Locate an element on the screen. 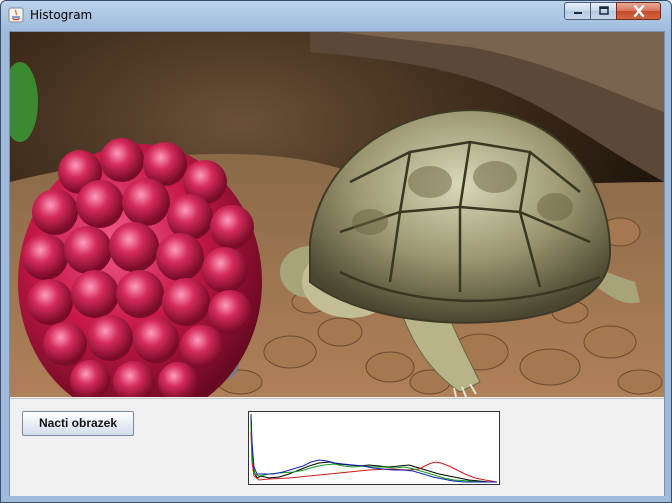 This screenshot has width=672, height=503. java-app-icon is located at coordinates (16, 15).